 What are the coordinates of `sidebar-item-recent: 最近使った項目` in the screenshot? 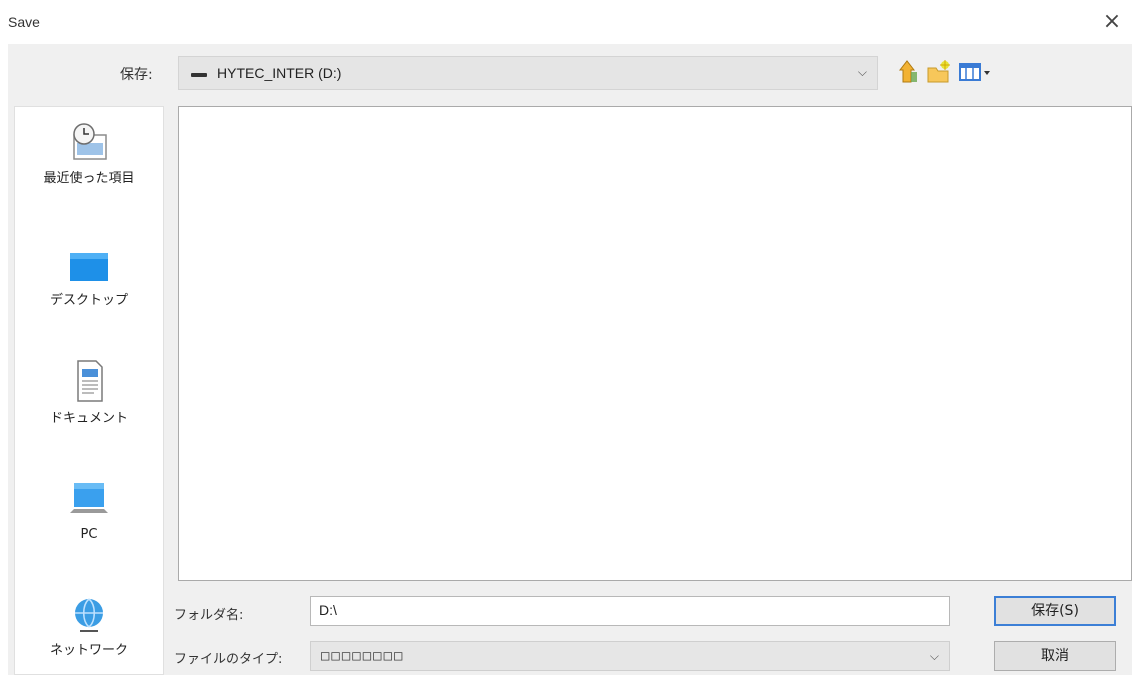 It's located at (89, 154).